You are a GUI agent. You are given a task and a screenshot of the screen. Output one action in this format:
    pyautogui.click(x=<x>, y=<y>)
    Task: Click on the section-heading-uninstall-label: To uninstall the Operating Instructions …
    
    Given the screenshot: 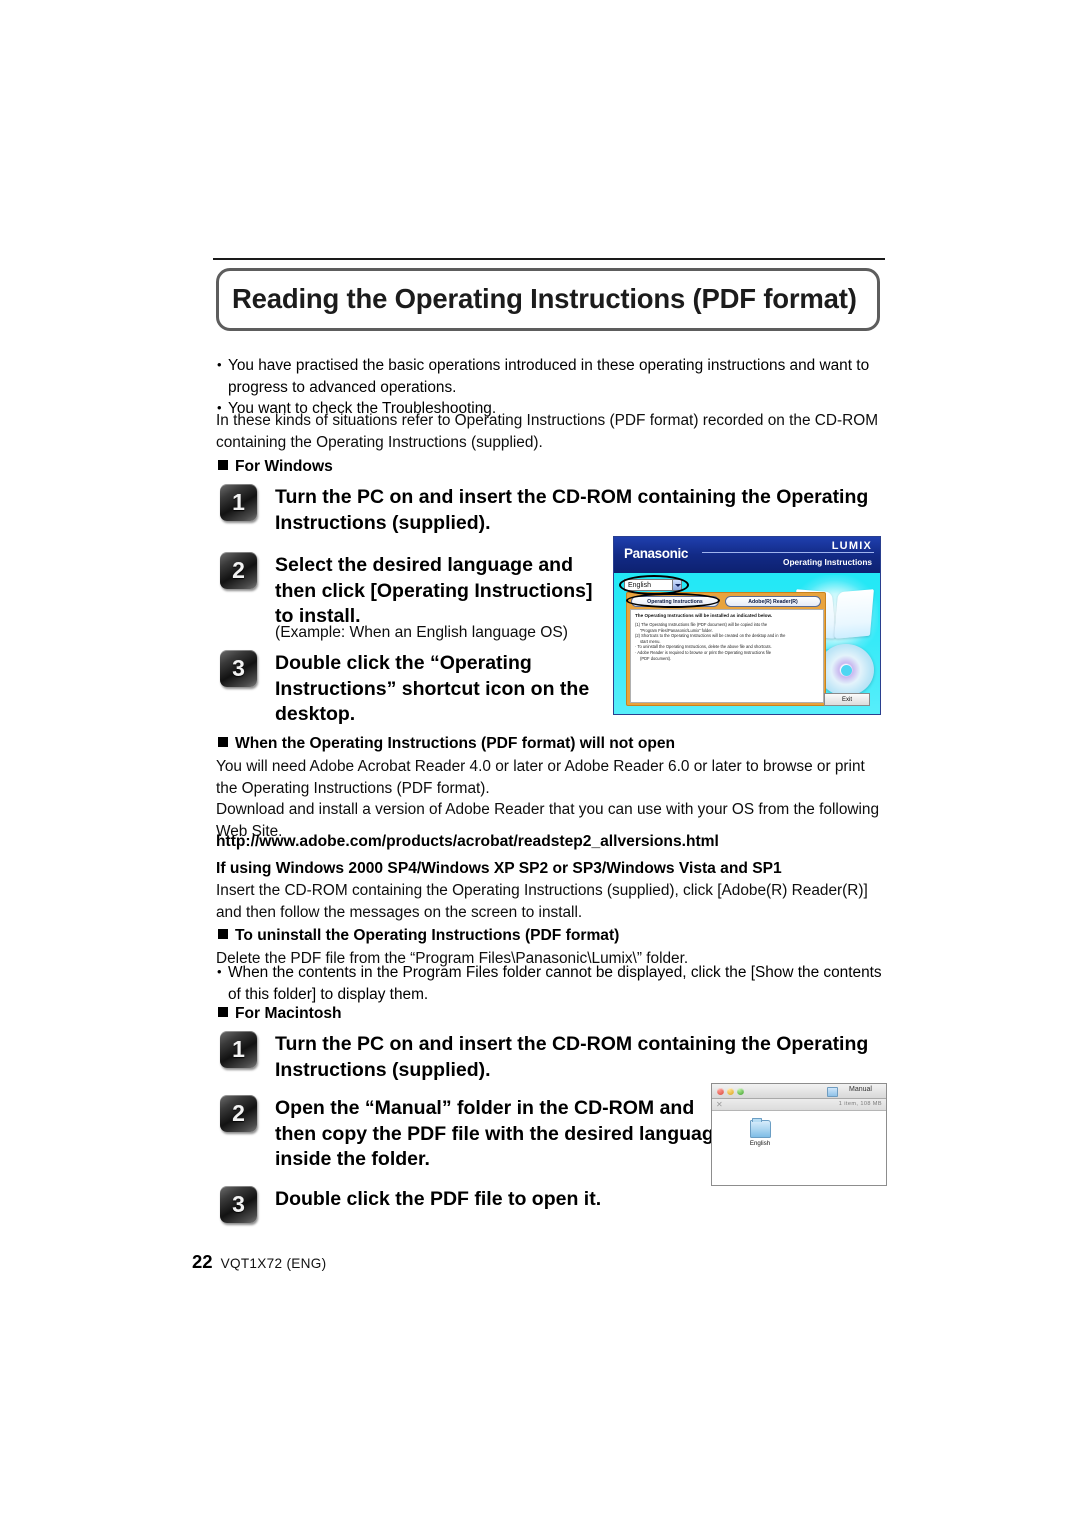 What is the action you would take?
    pyautogui.click(x=427, y=935)
    